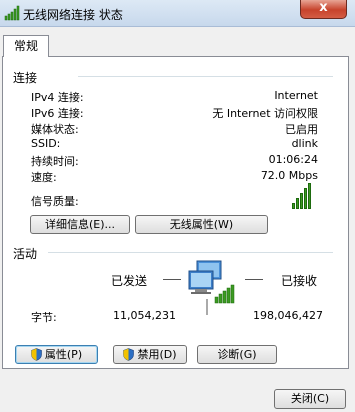 The height and width of the screenshot is (412, 355). Describe the element at coordinates (25, 254) in the screenshot. I see `activity-heading: 活动` at that location.